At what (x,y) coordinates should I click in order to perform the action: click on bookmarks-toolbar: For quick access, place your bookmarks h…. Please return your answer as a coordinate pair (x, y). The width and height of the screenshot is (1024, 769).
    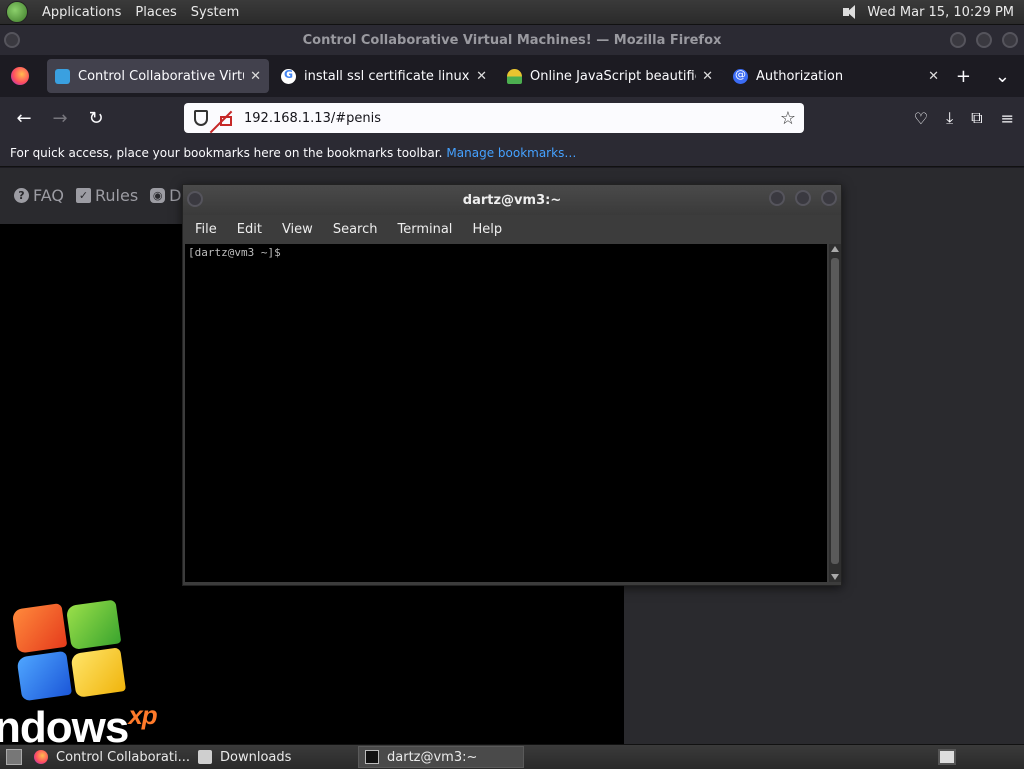
    Looking at the image, I should click on (512, 153).